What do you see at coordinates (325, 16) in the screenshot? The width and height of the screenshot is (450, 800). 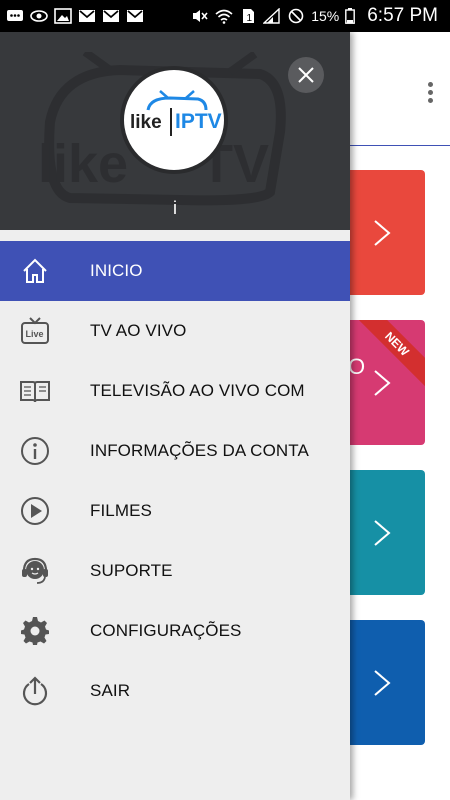 I see `battery-percent: 15%` at bounding box center [325, 16].